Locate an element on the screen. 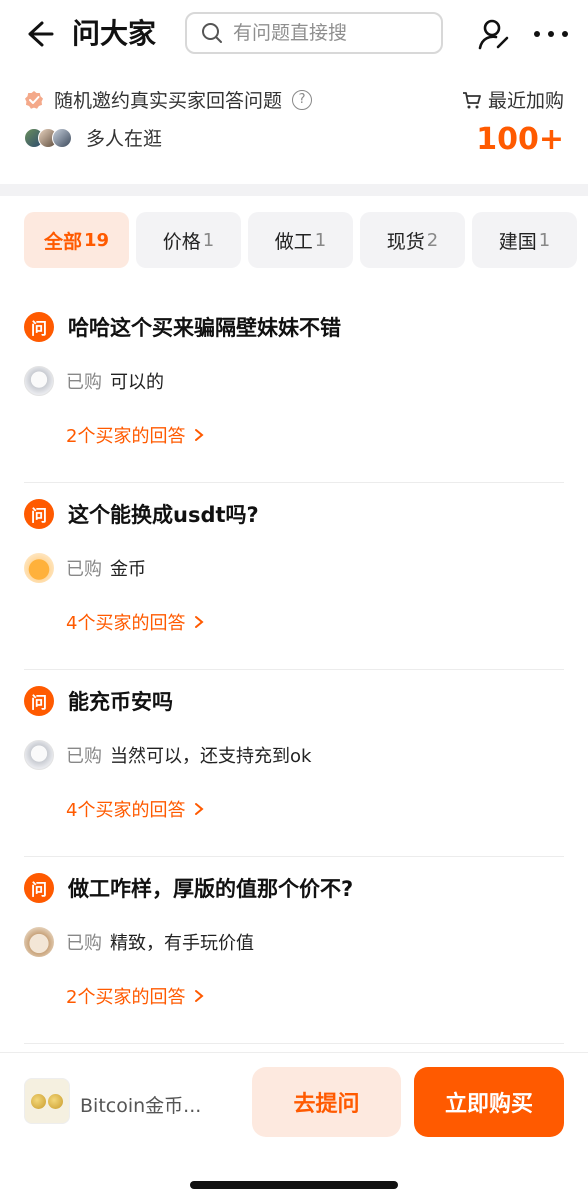 This screenshot has width=588, height=1200. browsing-avatars is located at coordinates (48, 137).